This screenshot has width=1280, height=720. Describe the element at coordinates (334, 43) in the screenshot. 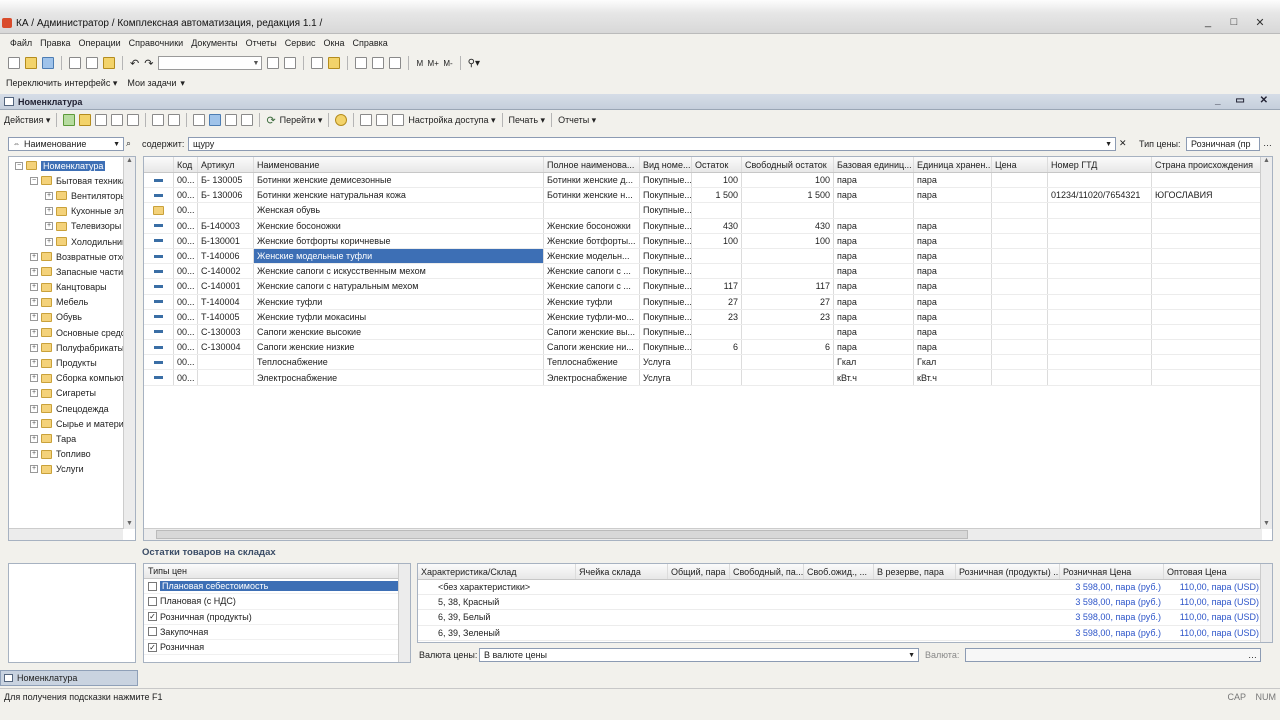

I see `menu-windows: Окна` at that location.